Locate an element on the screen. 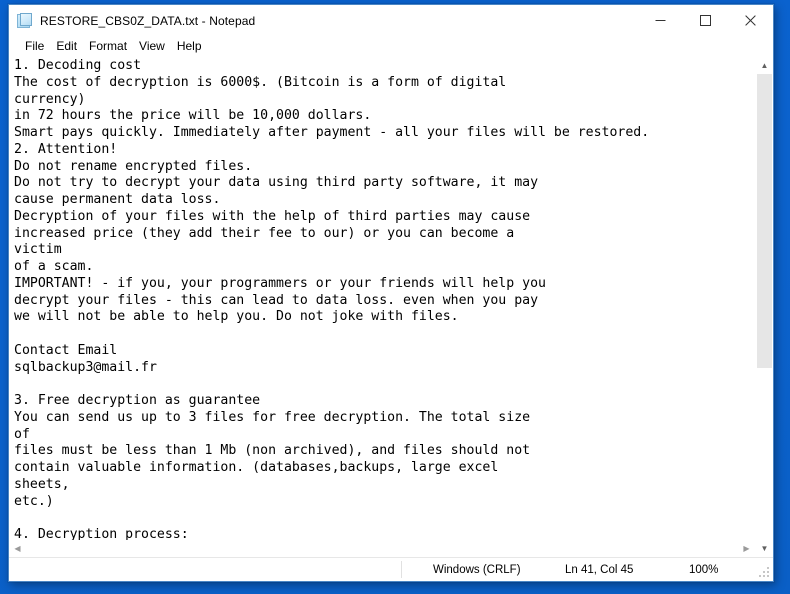 This screenshot has width=790, height=594. vertical-scroll-track is located at coordinates (764, 307).